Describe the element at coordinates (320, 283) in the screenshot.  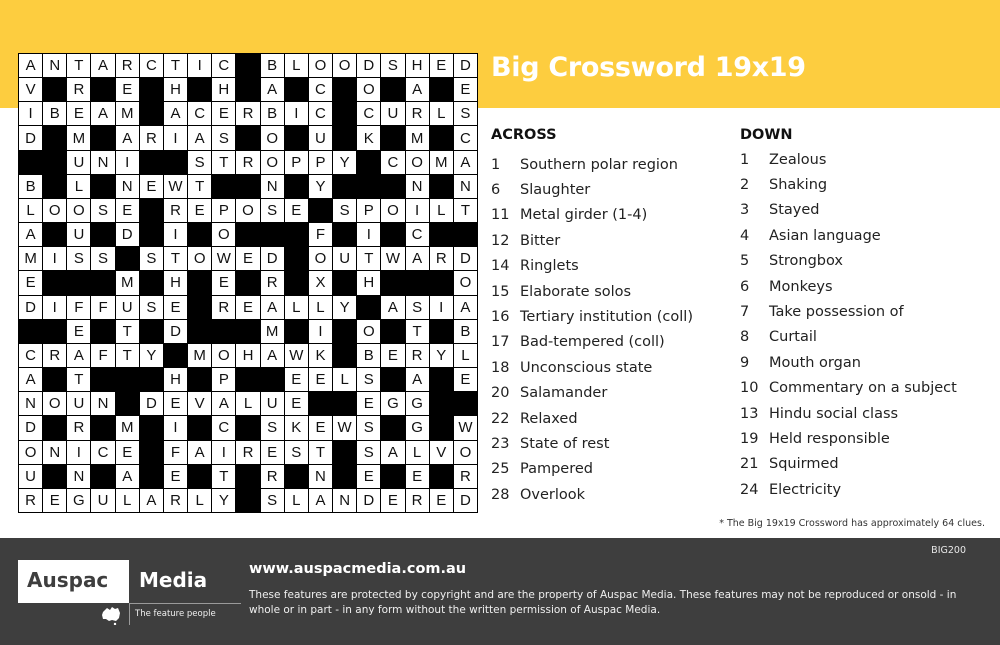
I see `grid-cell: X` at that location.